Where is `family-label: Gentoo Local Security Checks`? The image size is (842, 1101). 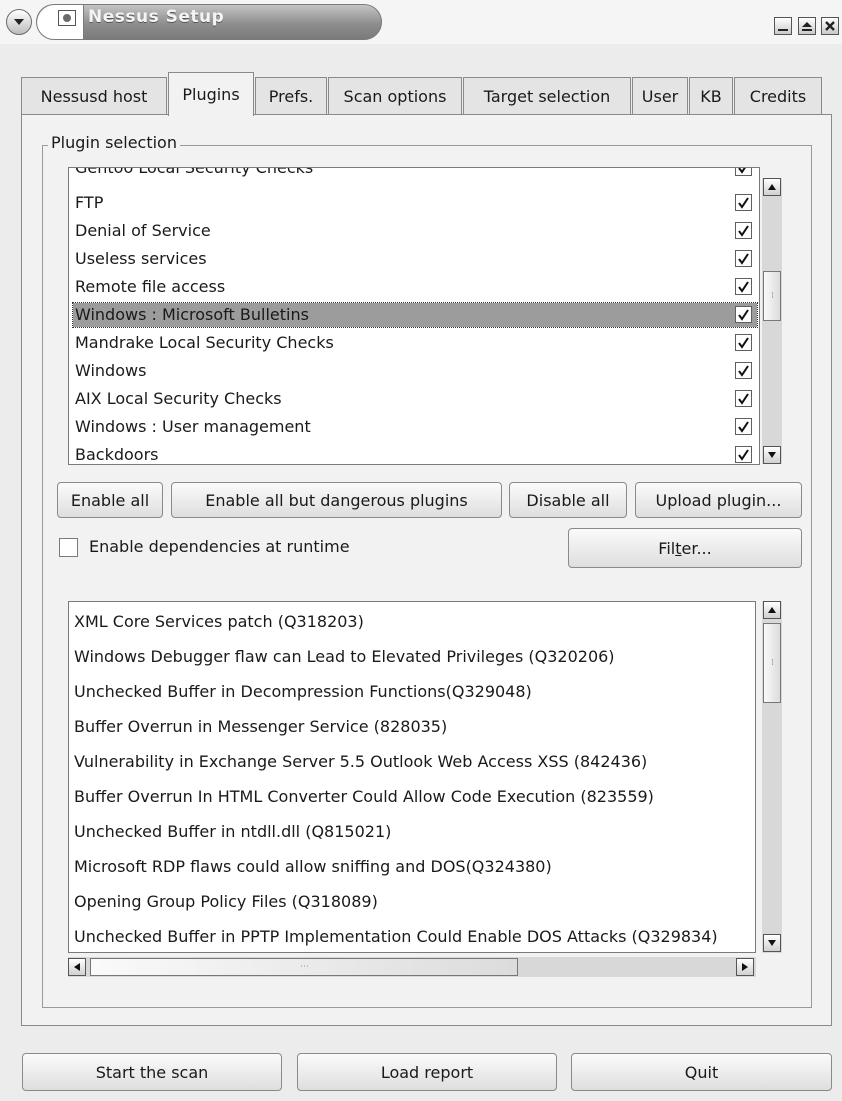
family-label: Gentoo Local Security Checks is located at coordinates (194, 172).